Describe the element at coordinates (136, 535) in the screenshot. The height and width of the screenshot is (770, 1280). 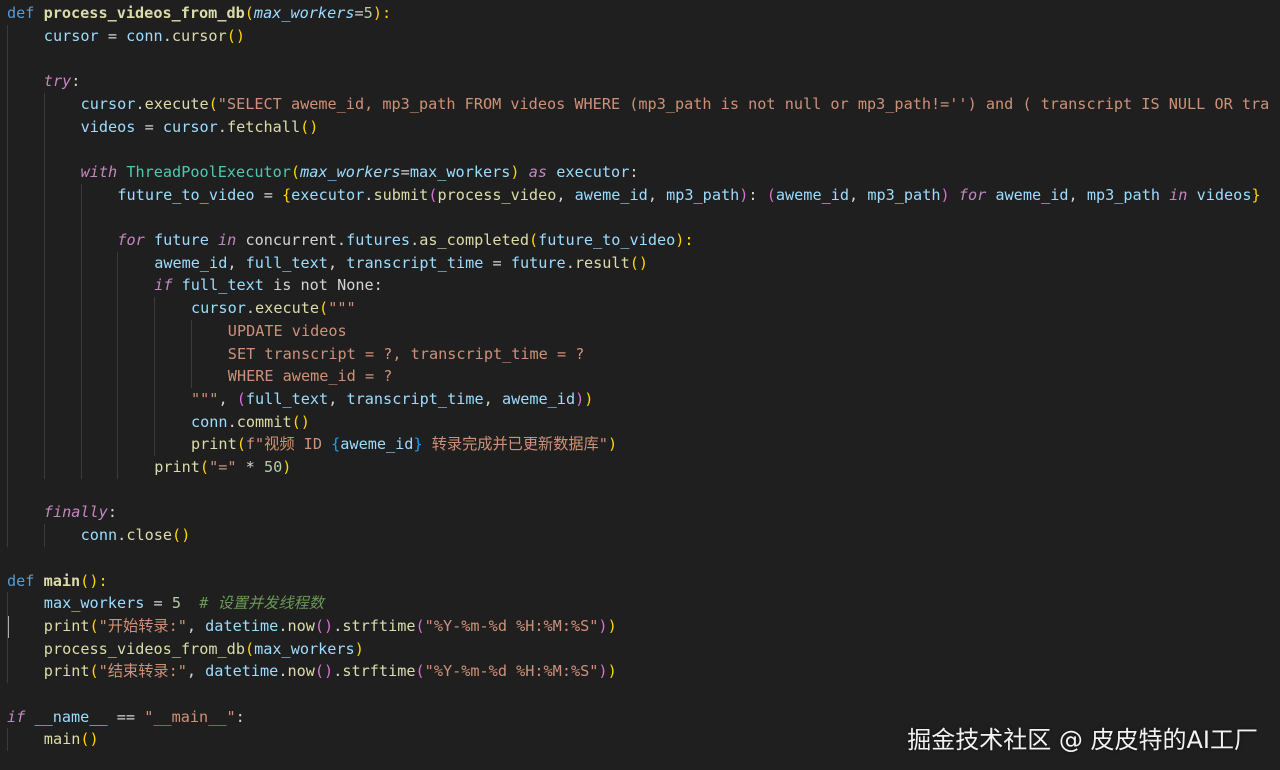
I see `code-line: conn.close()` at that location.